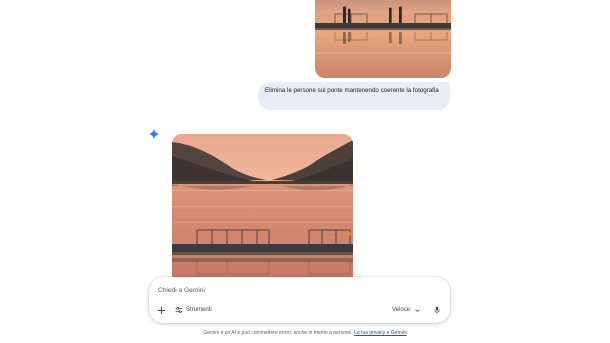 The image size is (610, 343). I want to click on model-label: Veloce, so click(401, 310).